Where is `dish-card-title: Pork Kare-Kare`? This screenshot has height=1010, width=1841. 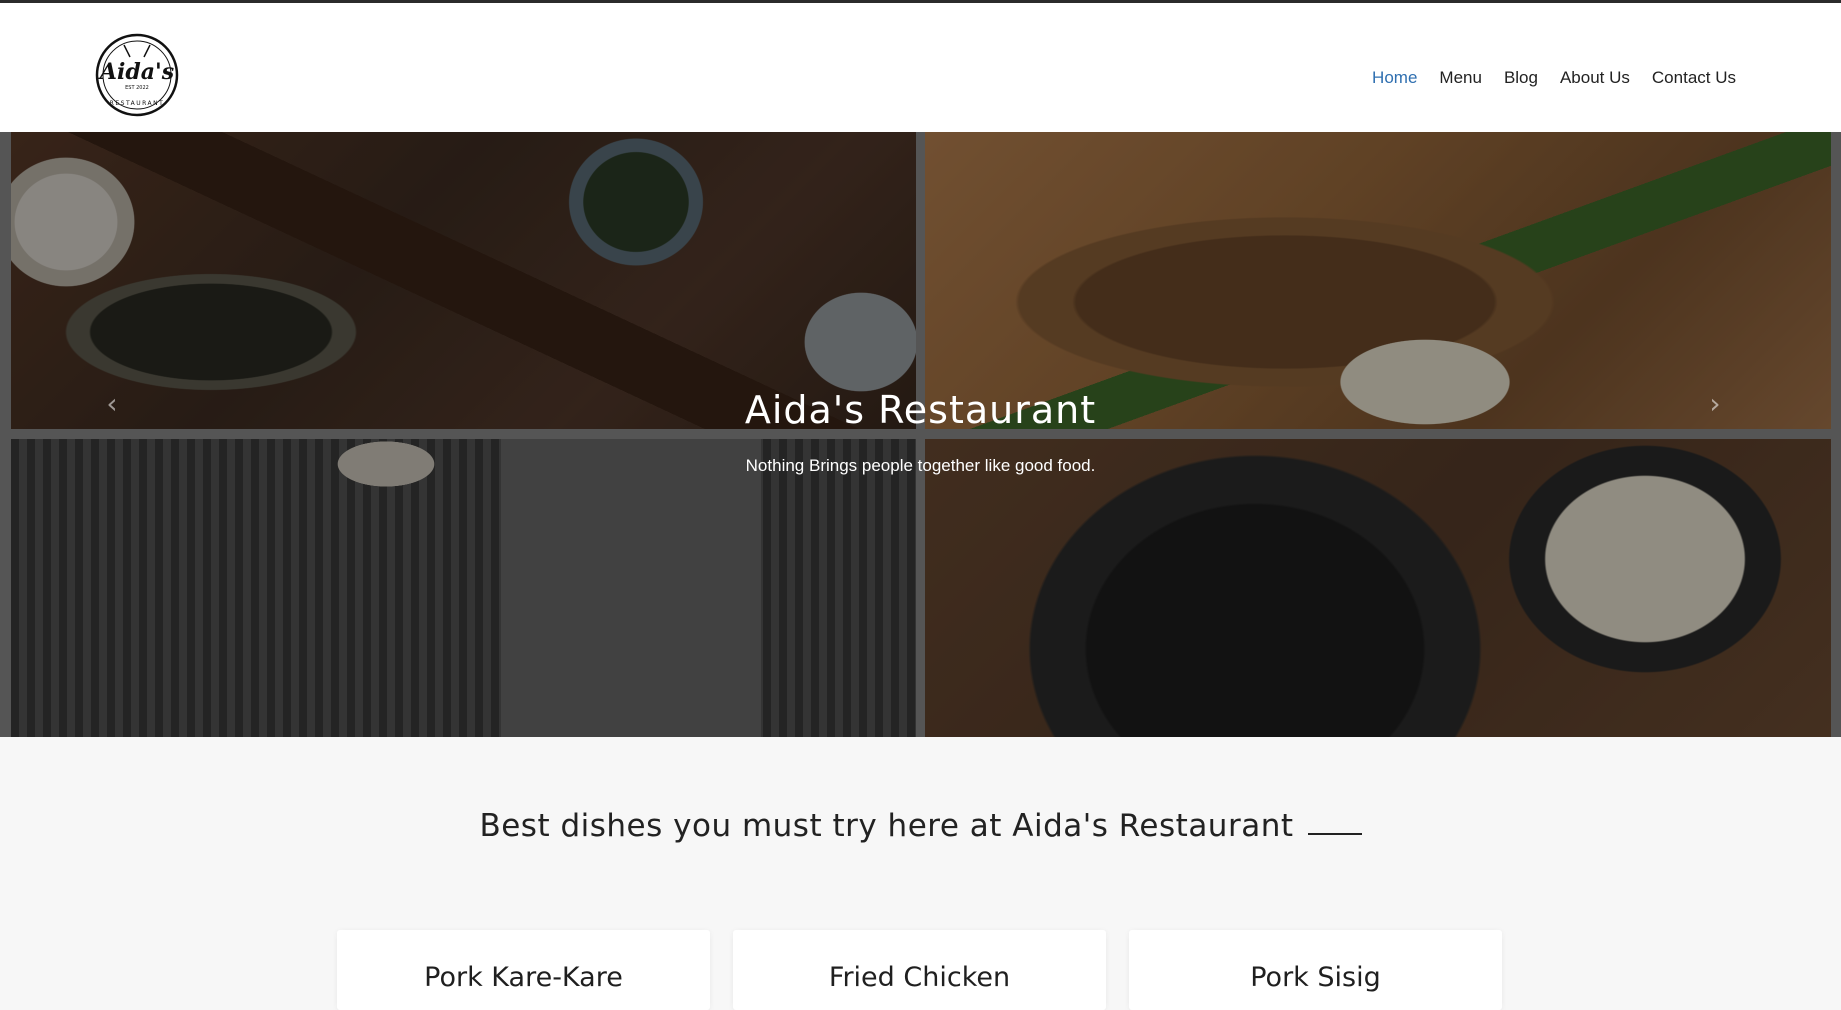 dish-card-title: Pork Kare-Kare is located at coordinates (523, 977).